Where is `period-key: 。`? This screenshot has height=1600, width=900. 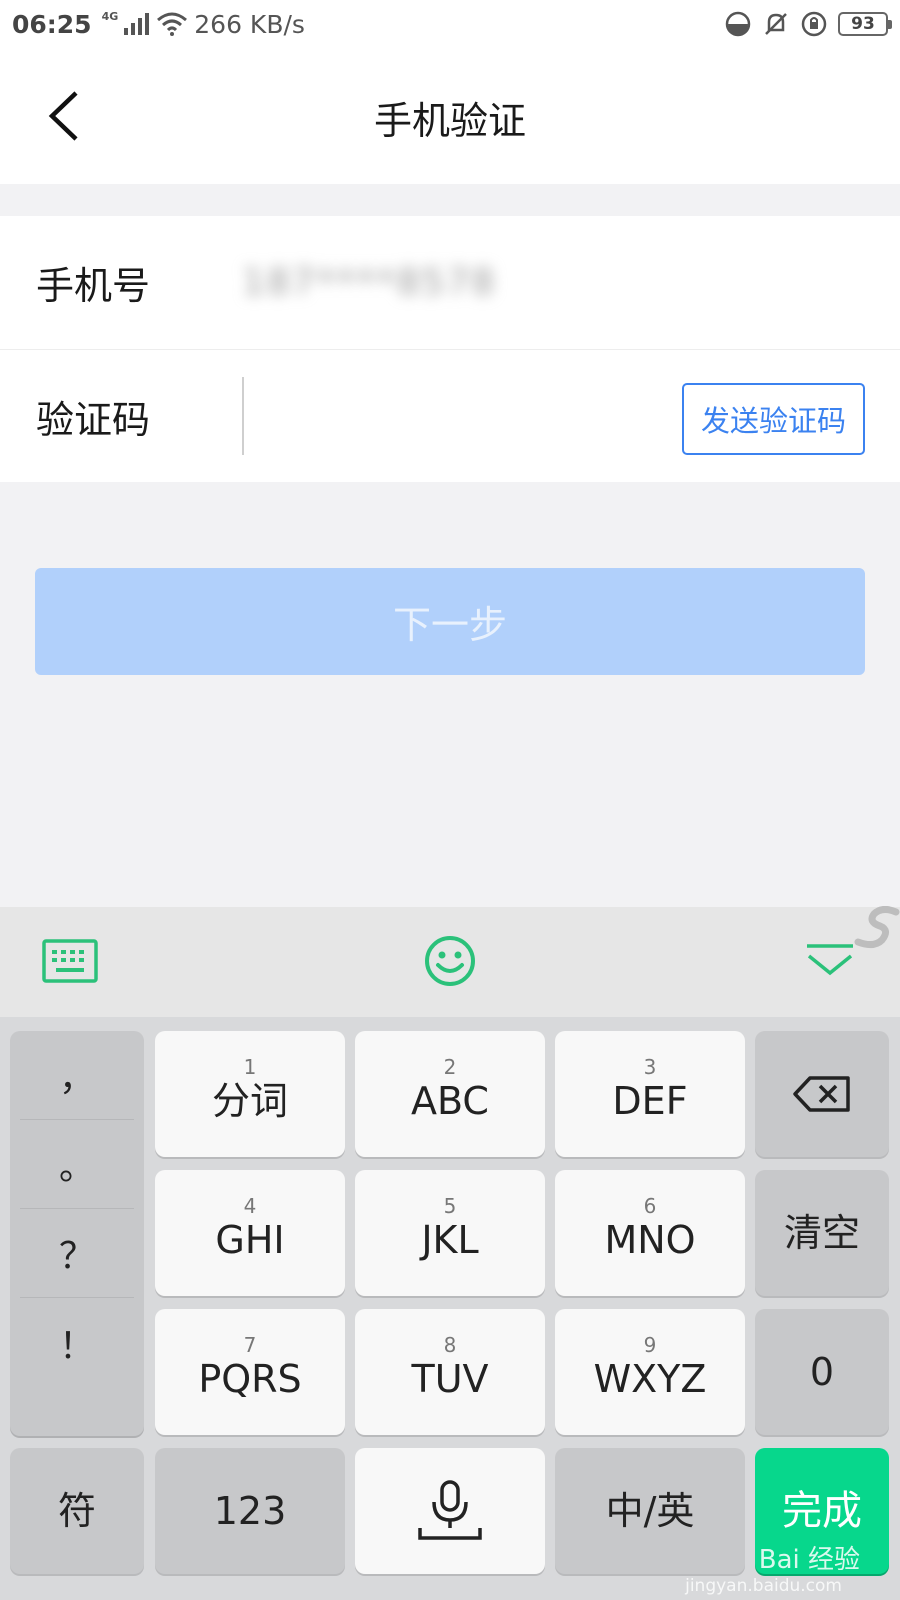
period-key: 。 is located at coordinates (77, 1164).